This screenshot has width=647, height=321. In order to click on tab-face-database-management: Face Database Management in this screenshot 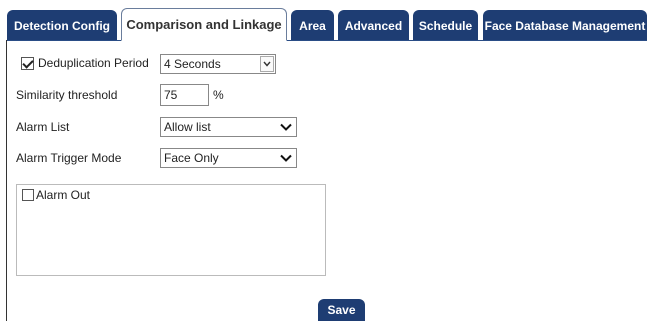, I will do `click(565, 25)`.